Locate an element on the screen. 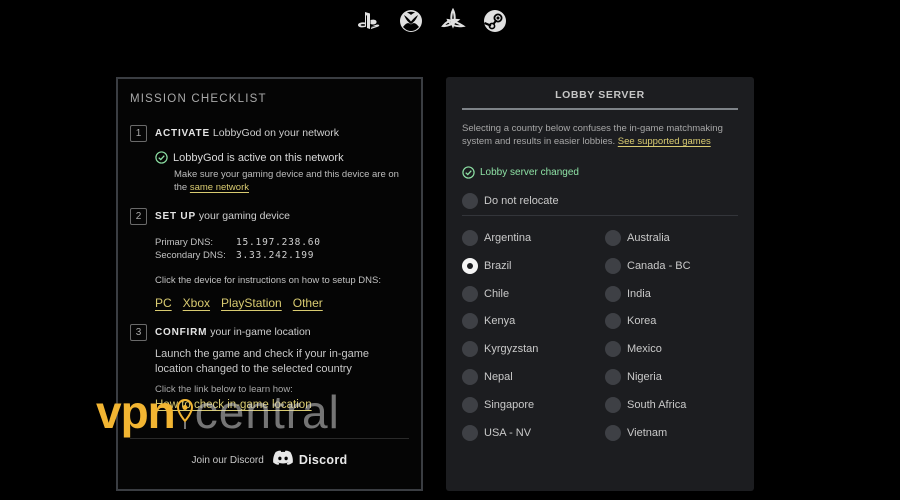 This screenshot has width=900, height=500. radio-country-canada-bc: Canada - BC is located at coordinates (676, 265).